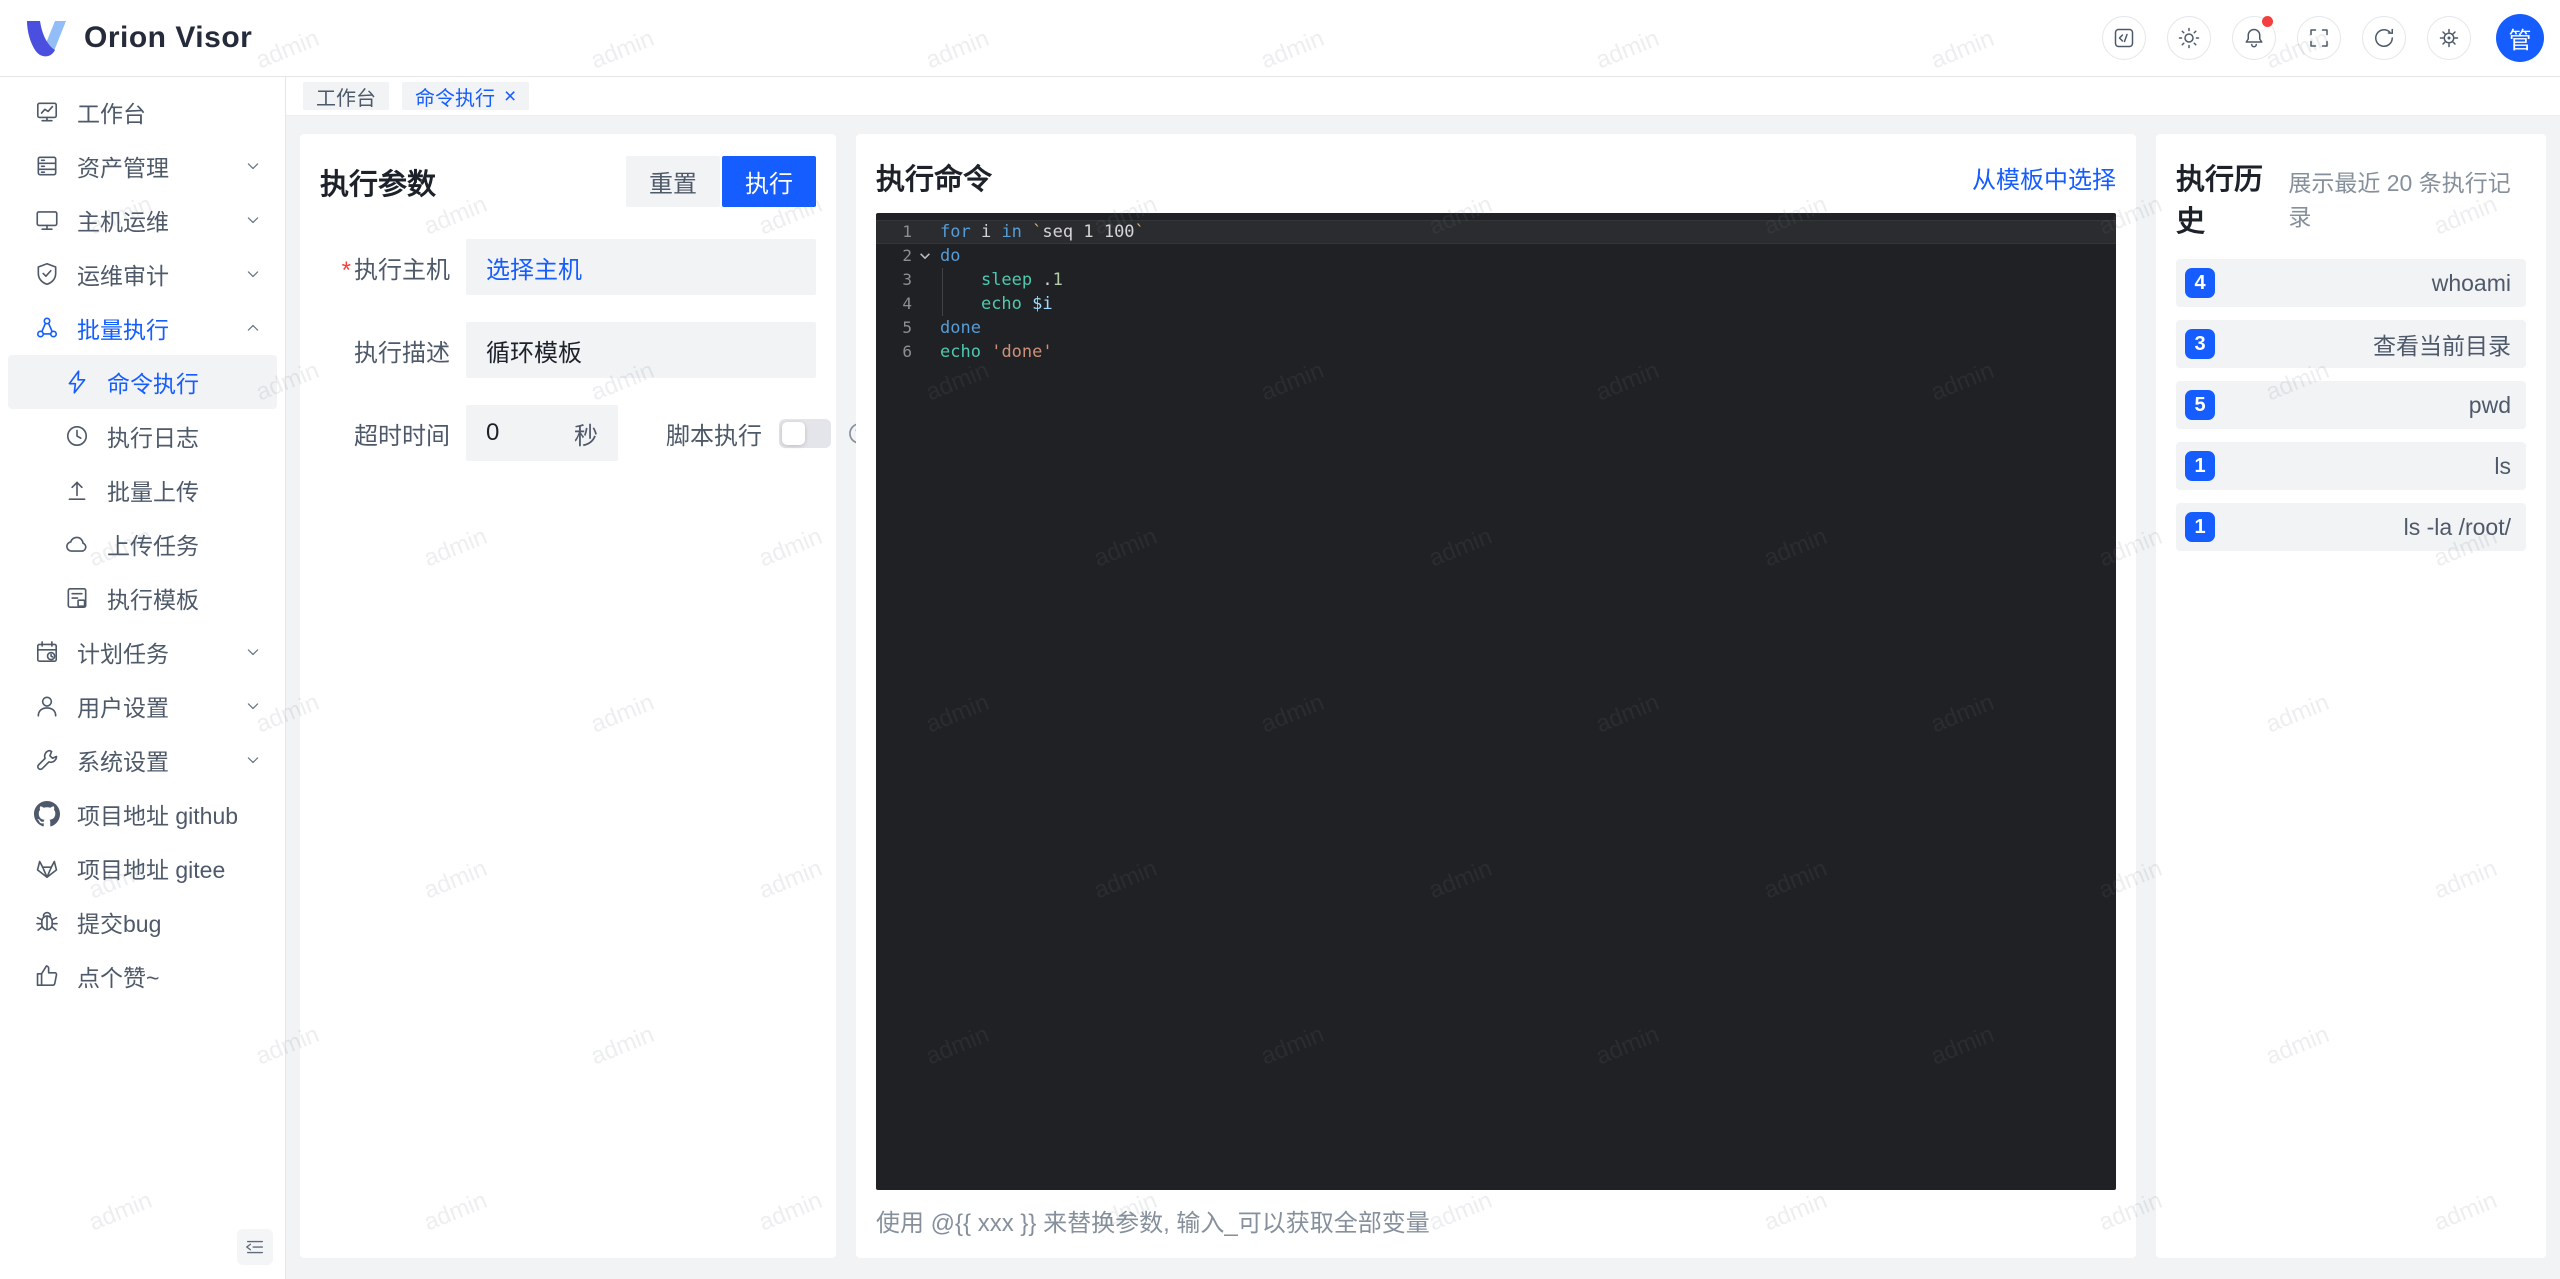 This screenshot has height=1279, width=2560. I want to click on toggle-knob, so click(793, 433).